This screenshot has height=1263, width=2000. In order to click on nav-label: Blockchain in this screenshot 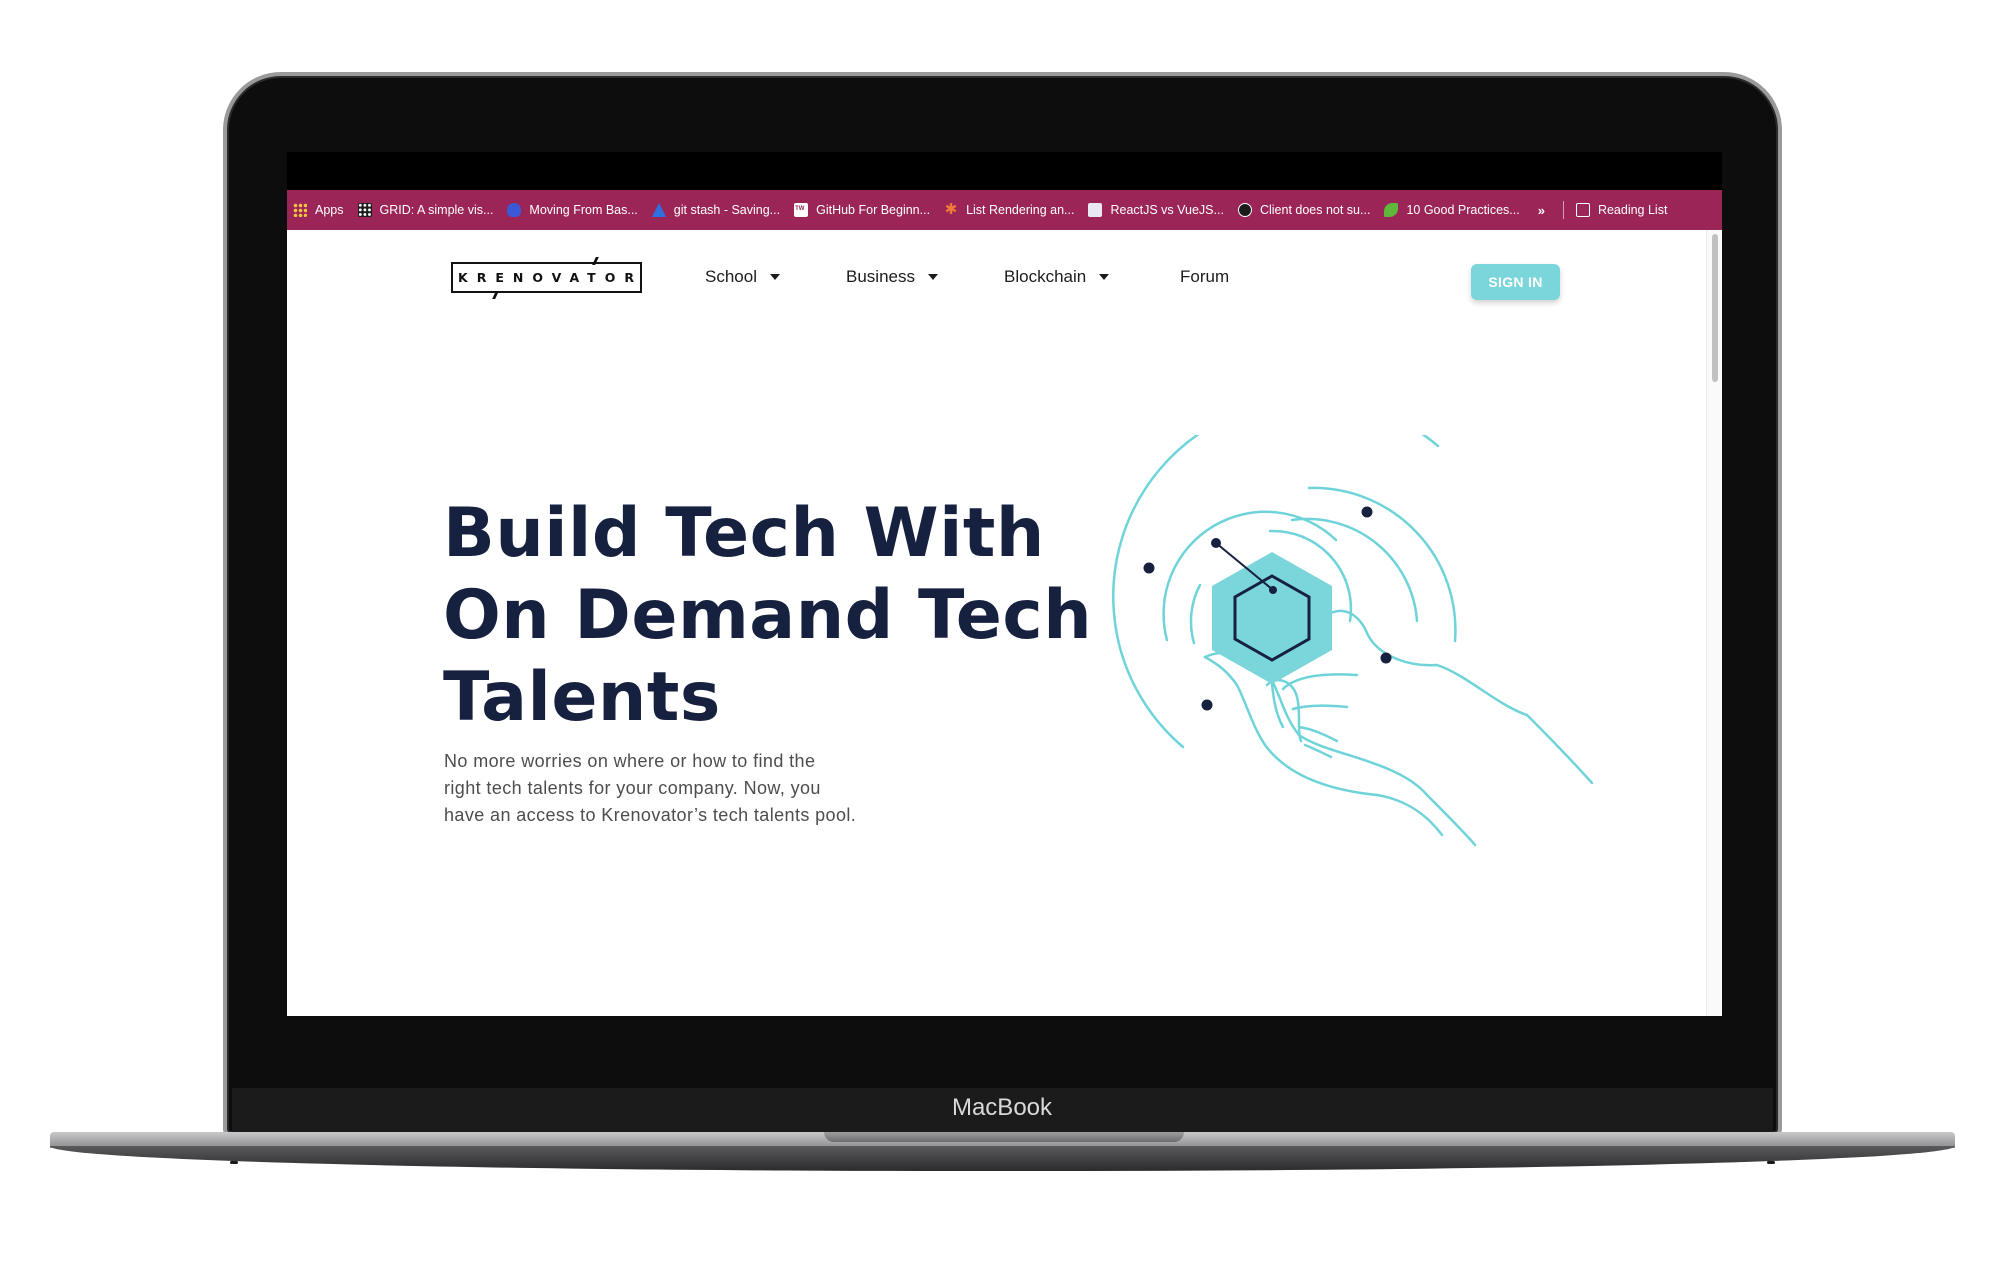, I will do `click(1045, 276)`.